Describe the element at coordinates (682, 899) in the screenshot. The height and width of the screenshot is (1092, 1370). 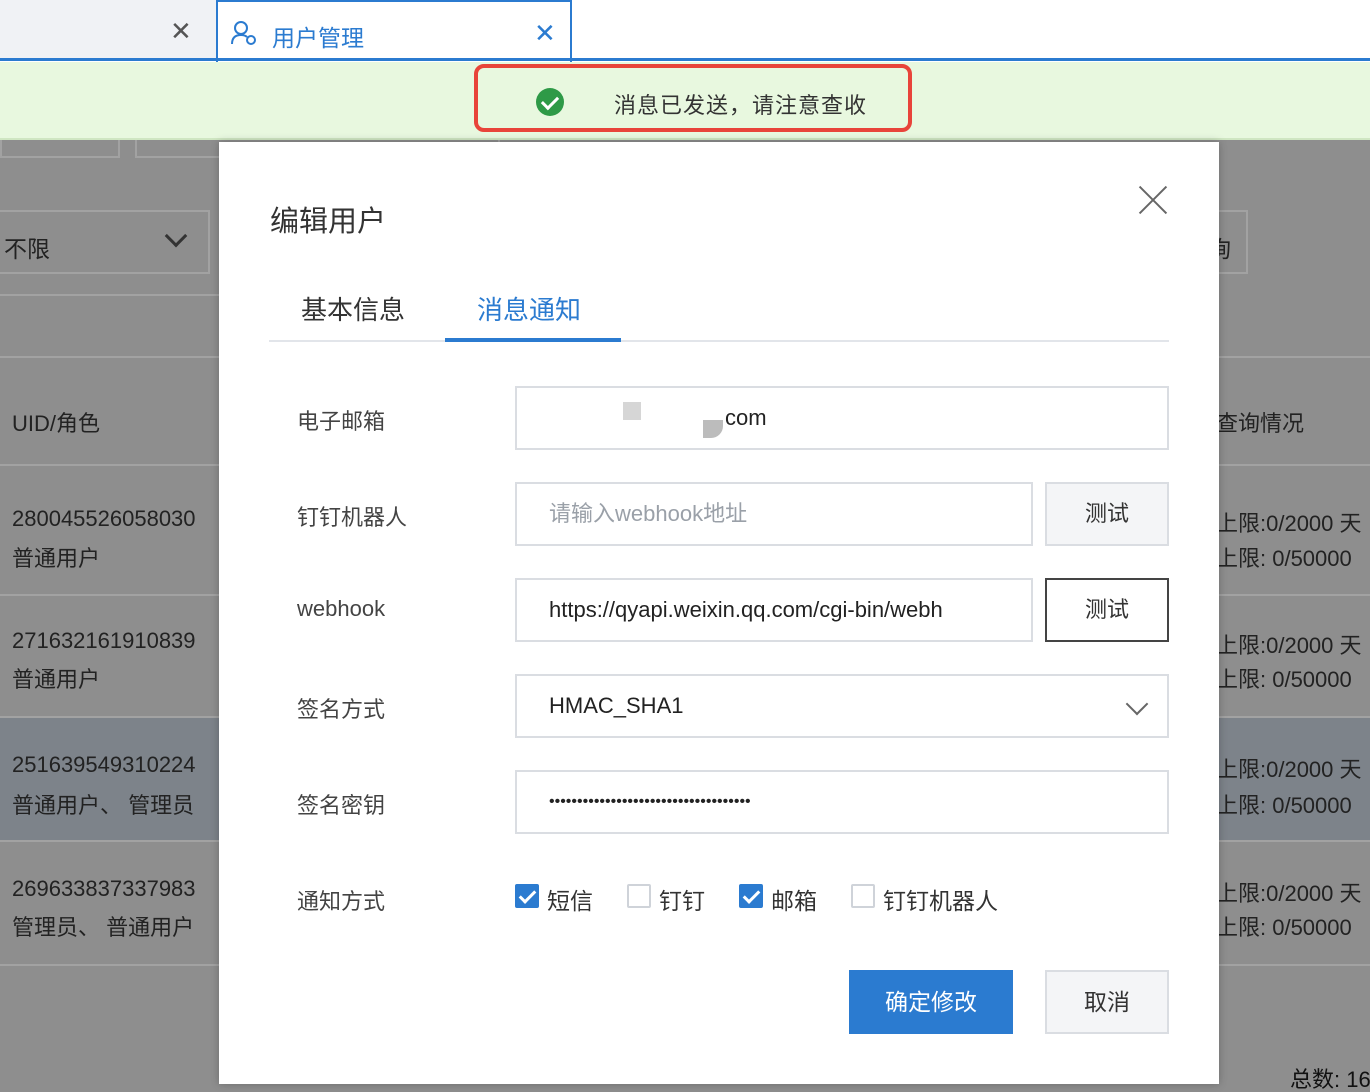
I see `checkbox-dingtalk-label: 钉钉` at that location.